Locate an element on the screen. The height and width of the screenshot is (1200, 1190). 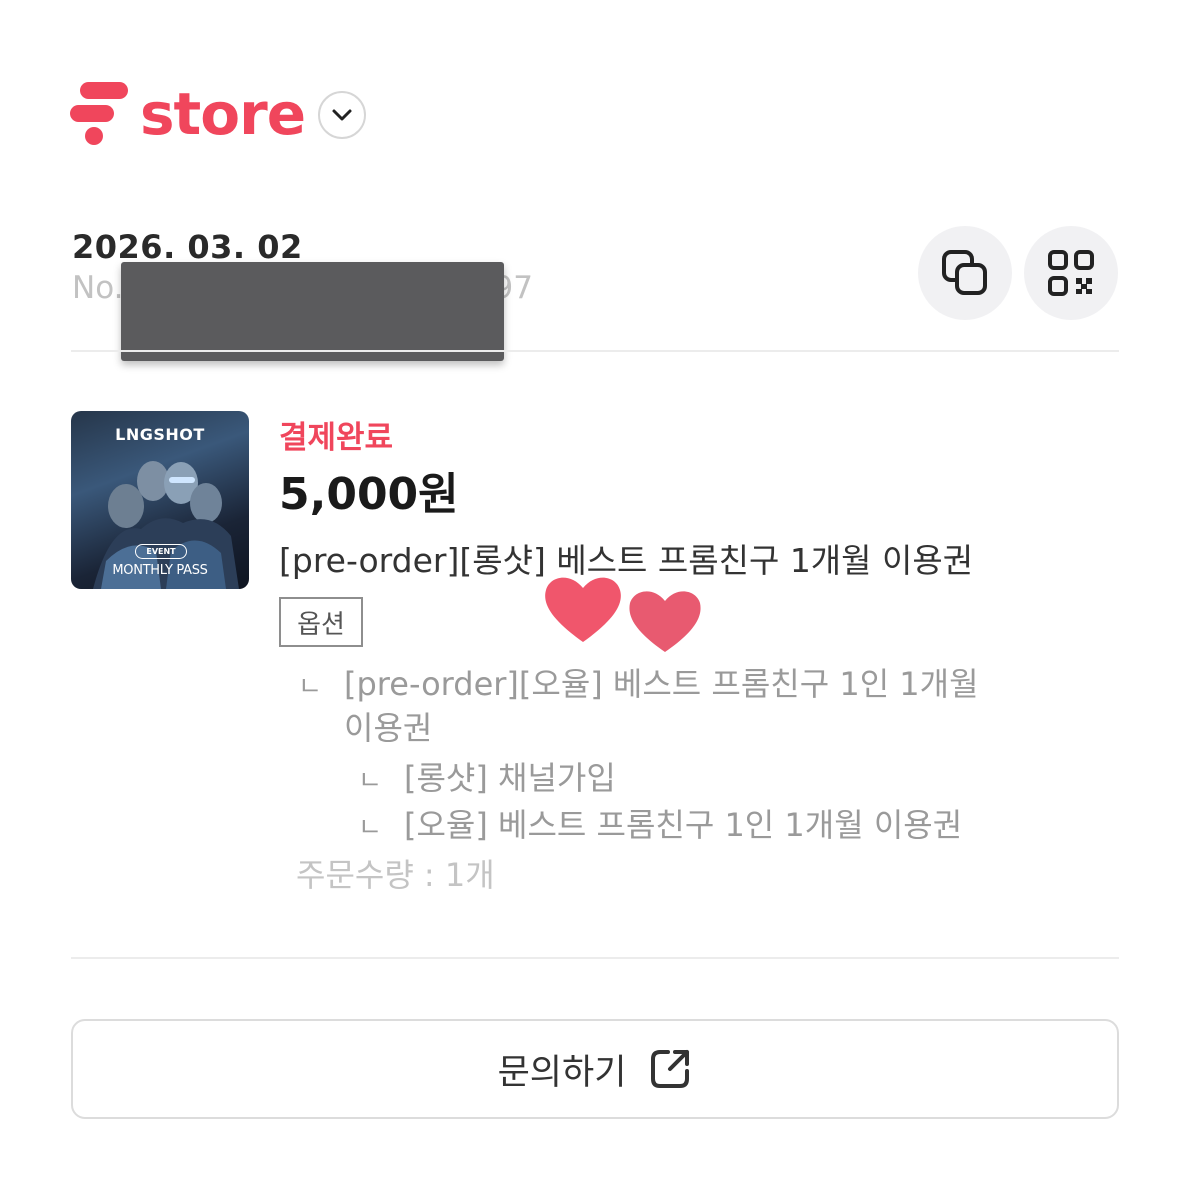
thumbnail-brand: LNGSHOT is located at coordinates (160, 434).